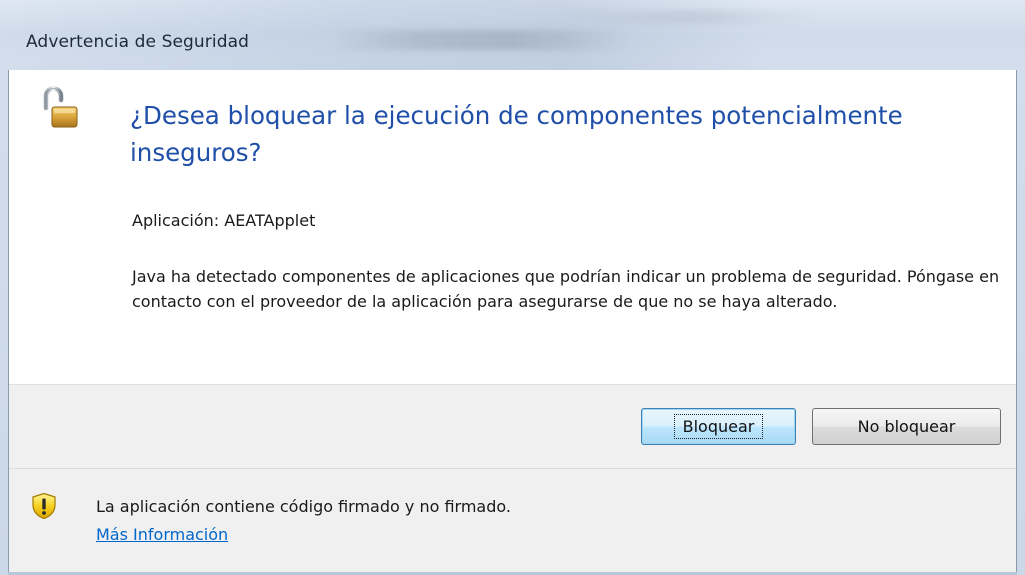 This screenshot has height=575, width=1025. I want to click on no-block-button-label: No bloquear, so click(906, 426).